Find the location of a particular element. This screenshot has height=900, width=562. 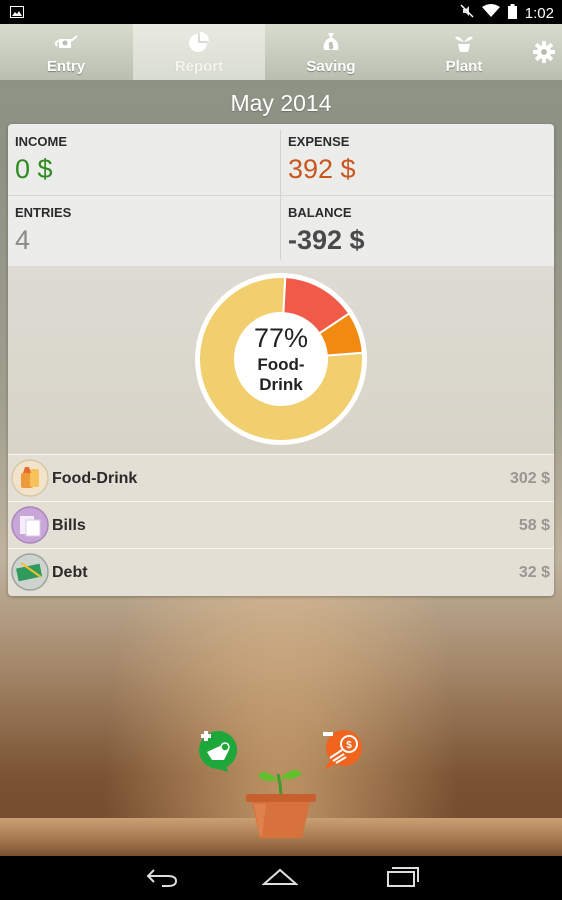

pie-chart-icon is located at coordinates (199, 42).